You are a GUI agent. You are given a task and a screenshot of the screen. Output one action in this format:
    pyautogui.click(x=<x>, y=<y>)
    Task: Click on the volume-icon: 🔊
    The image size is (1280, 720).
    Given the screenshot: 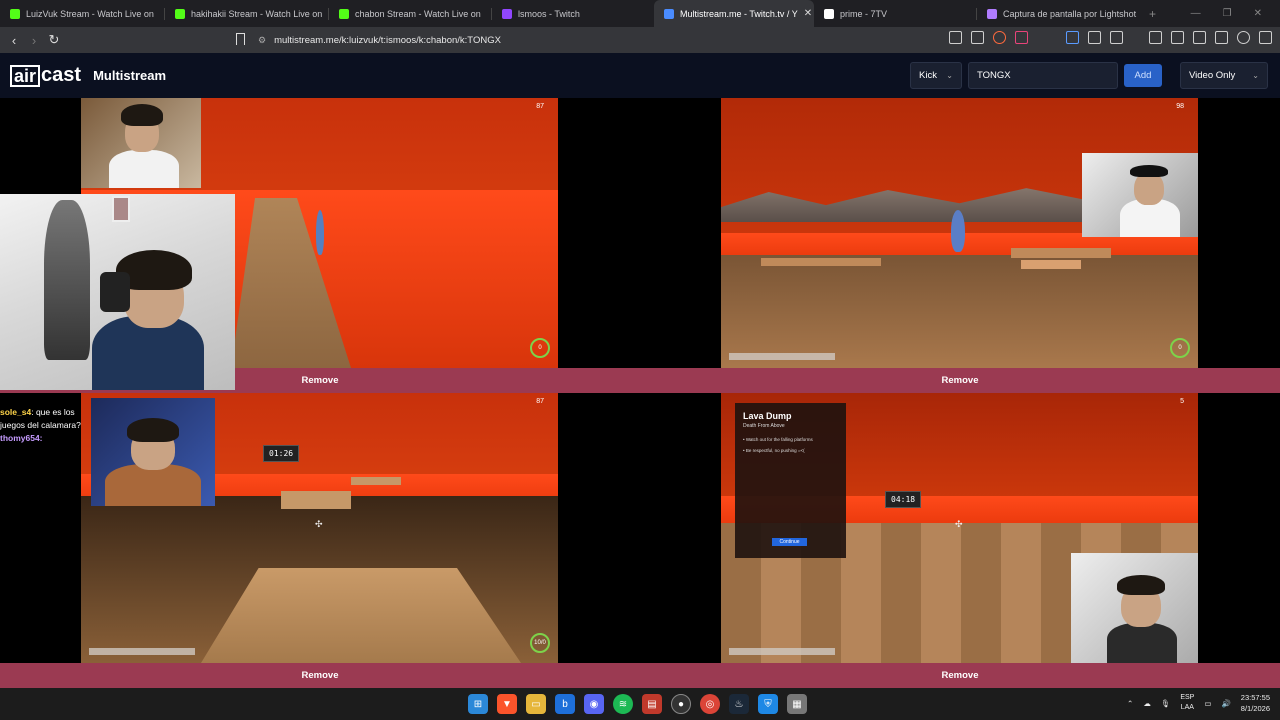 What is the action you would take?
    pyautogui.click(x=1225, y=703)
    